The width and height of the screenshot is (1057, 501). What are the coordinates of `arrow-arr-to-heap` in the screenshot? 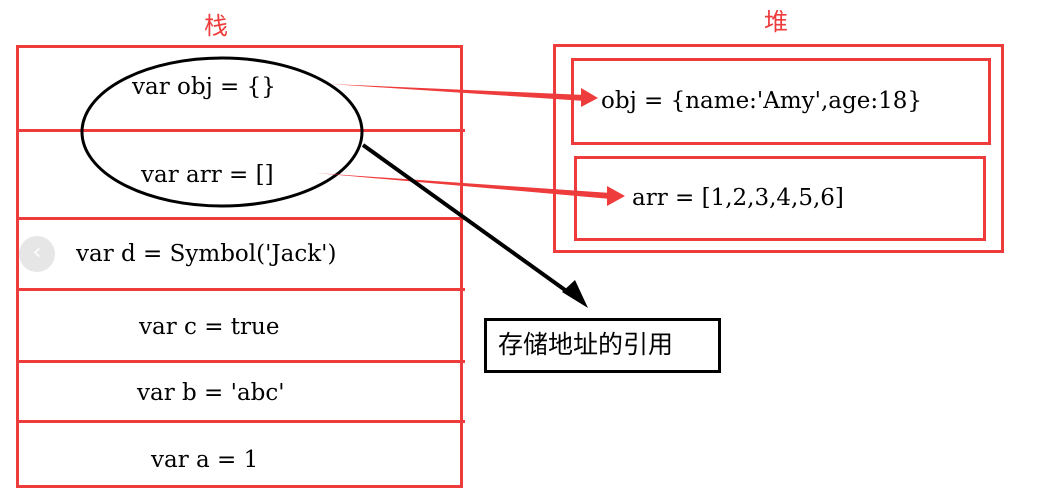 It's located at (470, 189).